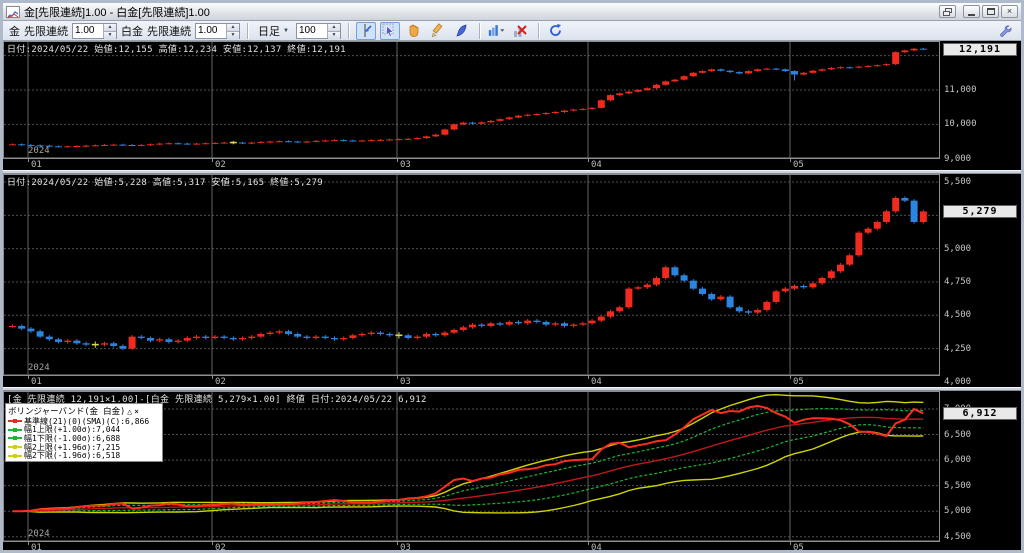  Describe the element at coordinates (13, 11) in the screenshot. I see `app-chart-icon` at that location.